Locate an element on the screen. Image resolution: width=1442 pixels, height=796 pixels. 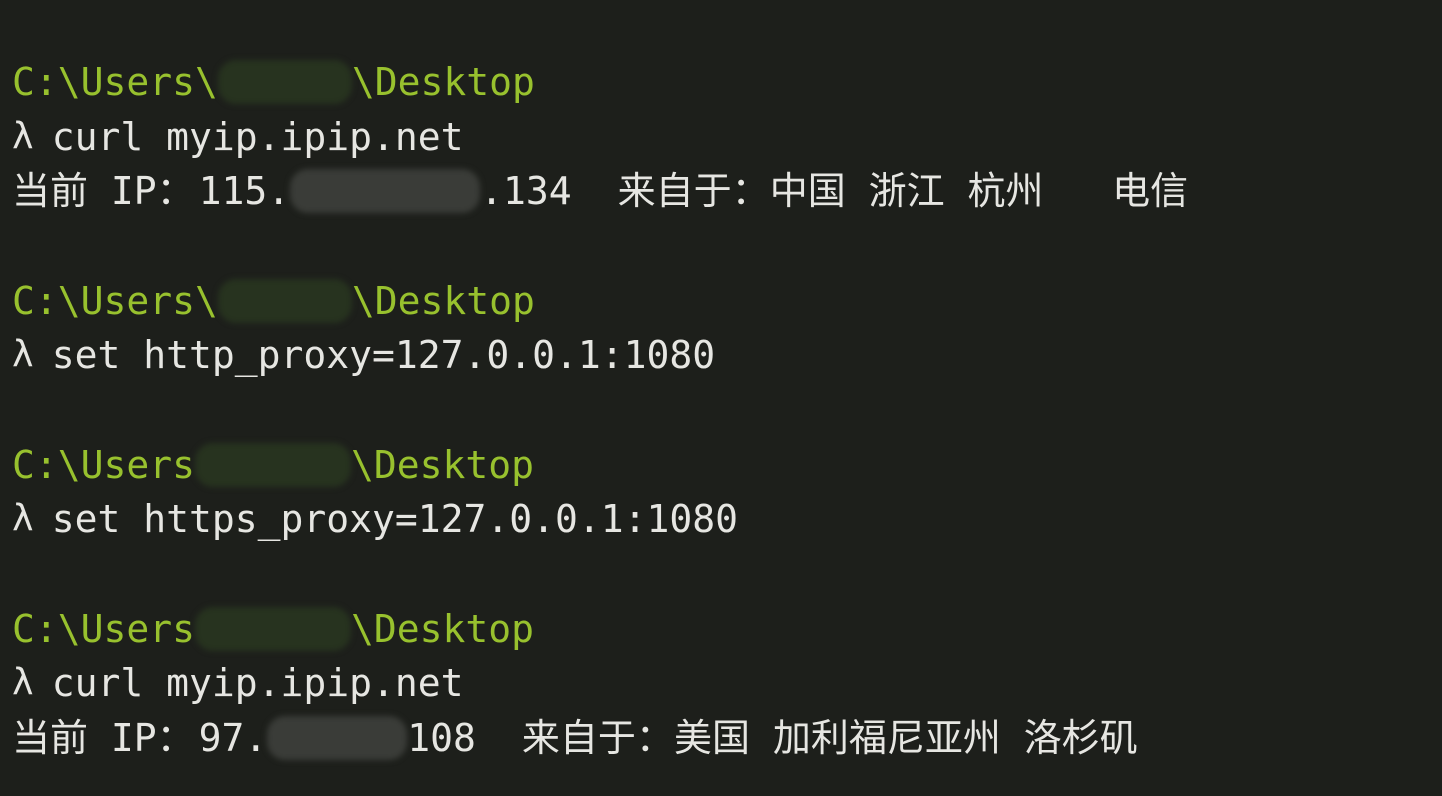
ip-start: 115. is located at coordinates (244, 191).